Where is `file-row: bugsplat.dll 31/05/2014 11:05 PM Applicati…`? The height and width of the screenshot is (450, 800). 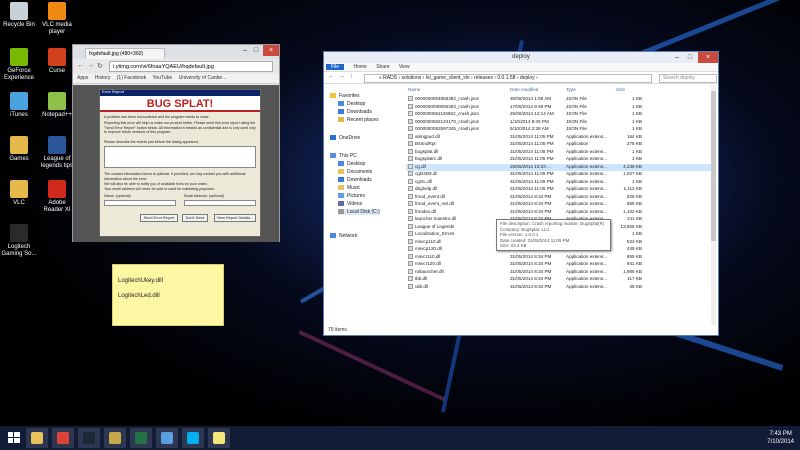
file-row: bugsplat.dll 31/05/2014 11:05 PM Applicati… is located at coordinates (558, 153).